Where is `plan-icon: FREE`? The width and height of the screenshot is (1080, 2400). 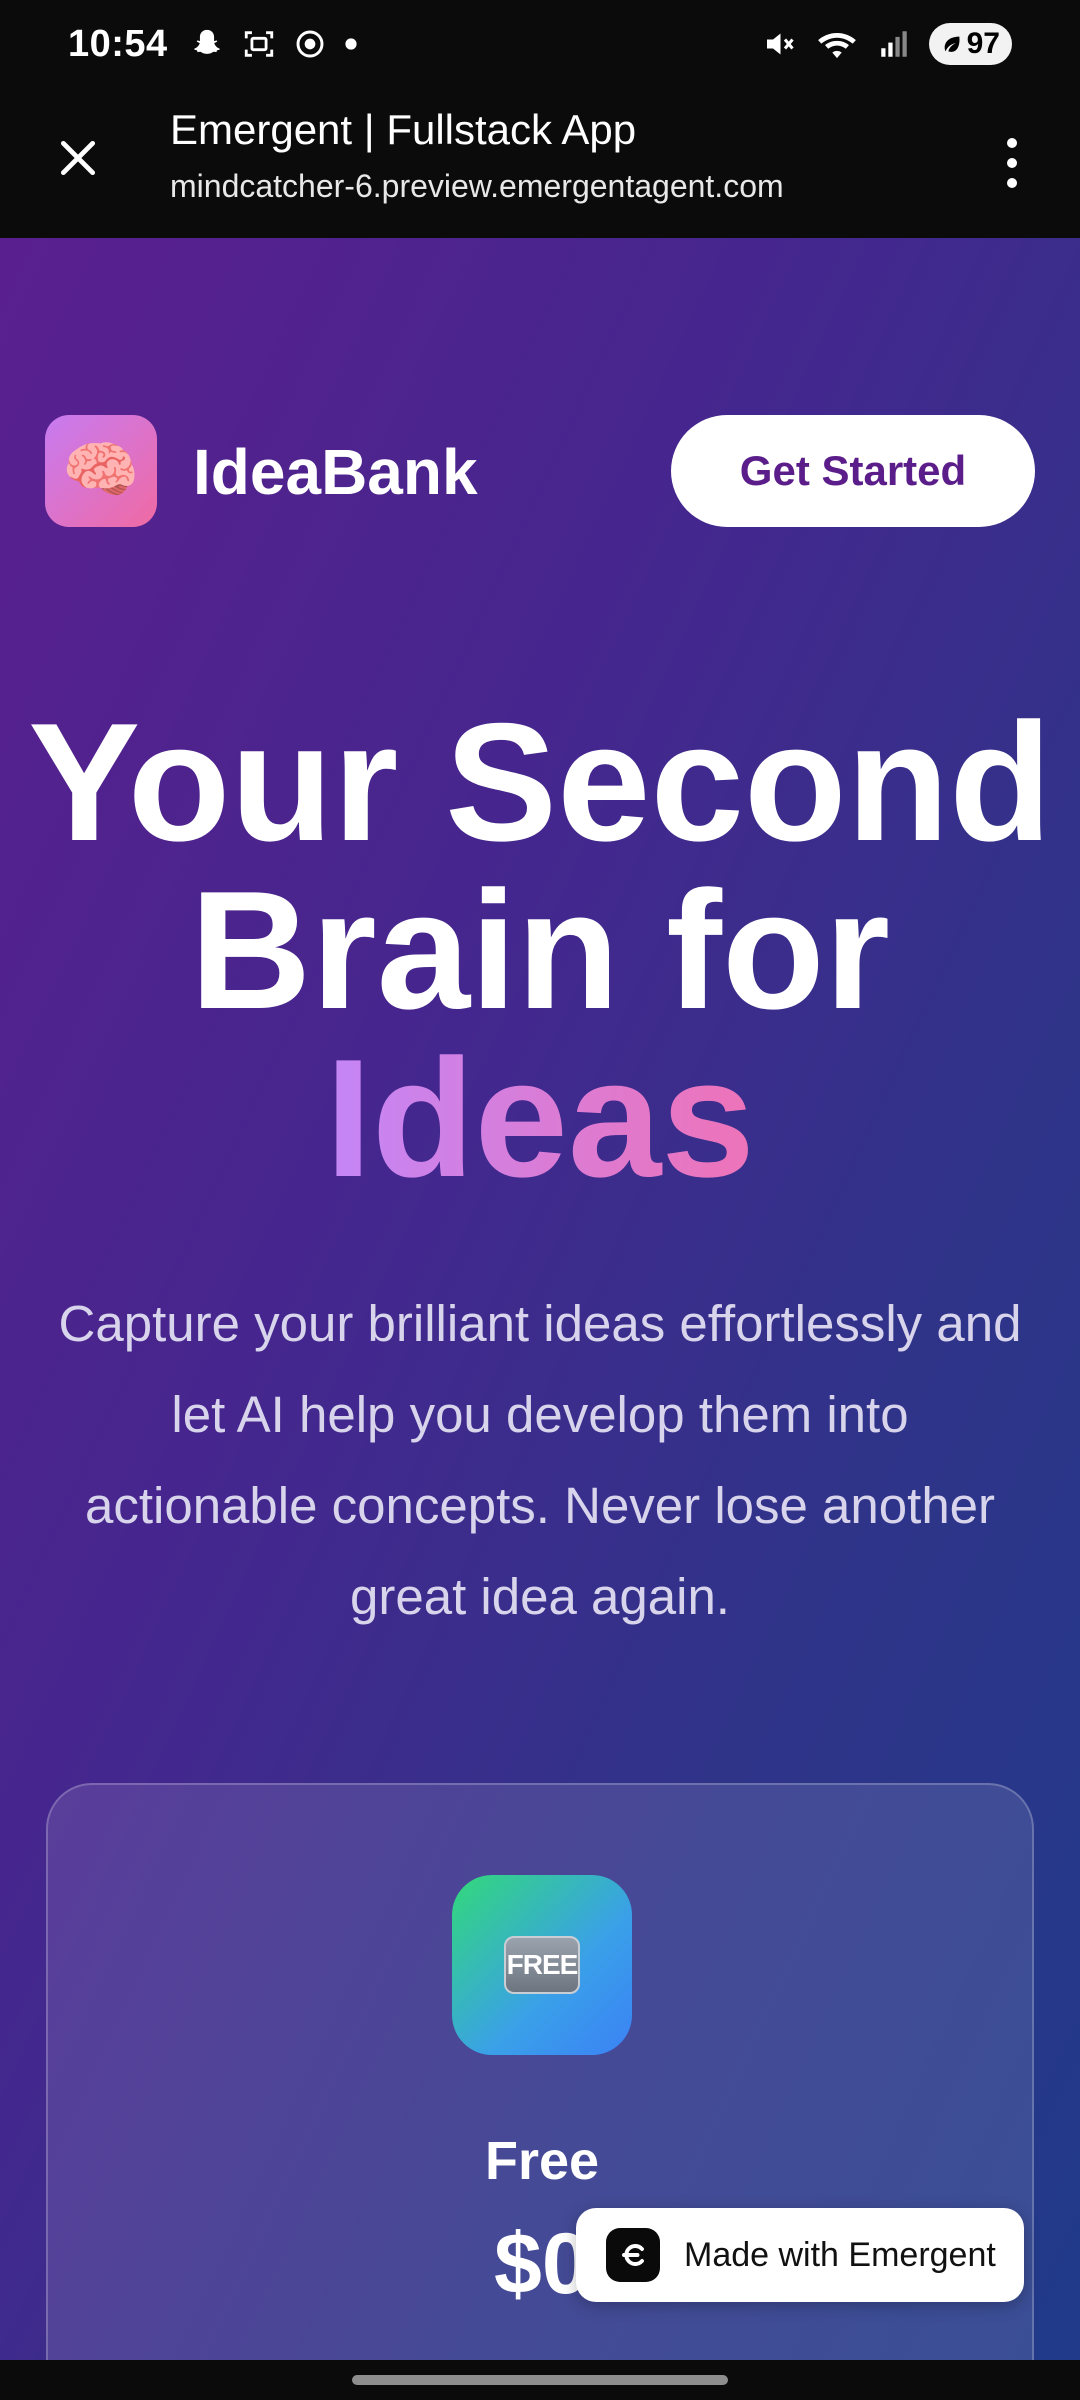
plan-icon: FREE is located at coordinates (542, 1965).